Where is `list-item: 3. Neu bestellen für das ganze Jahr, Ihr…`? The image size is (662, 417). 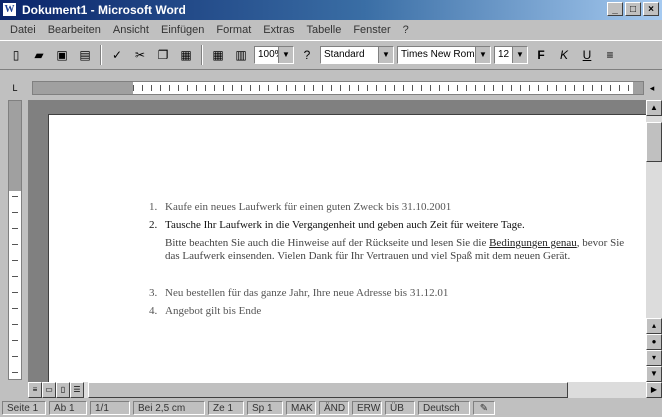 list-item: 3. Neu bestellen für das ganze Jahr, Ihr… is located at coordinates (389, 293).